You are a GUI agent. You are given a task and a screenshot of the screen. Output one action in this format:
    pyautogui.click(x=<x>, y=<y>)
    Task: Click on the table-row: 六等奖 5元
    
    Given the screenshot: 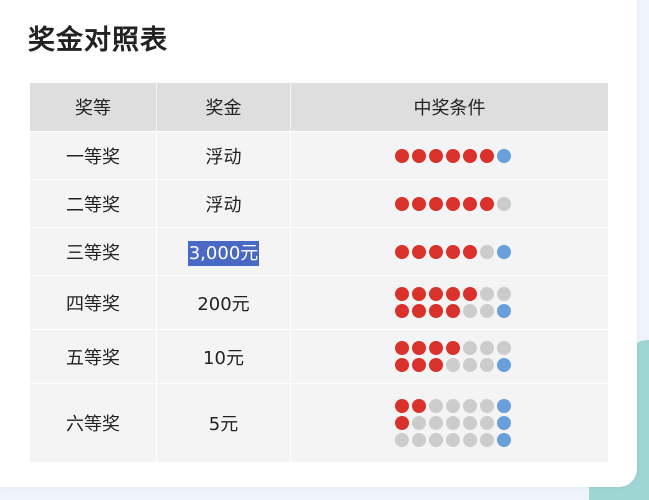 What is the action you would take?
    pyautogui.click(x=319, y=422)
    